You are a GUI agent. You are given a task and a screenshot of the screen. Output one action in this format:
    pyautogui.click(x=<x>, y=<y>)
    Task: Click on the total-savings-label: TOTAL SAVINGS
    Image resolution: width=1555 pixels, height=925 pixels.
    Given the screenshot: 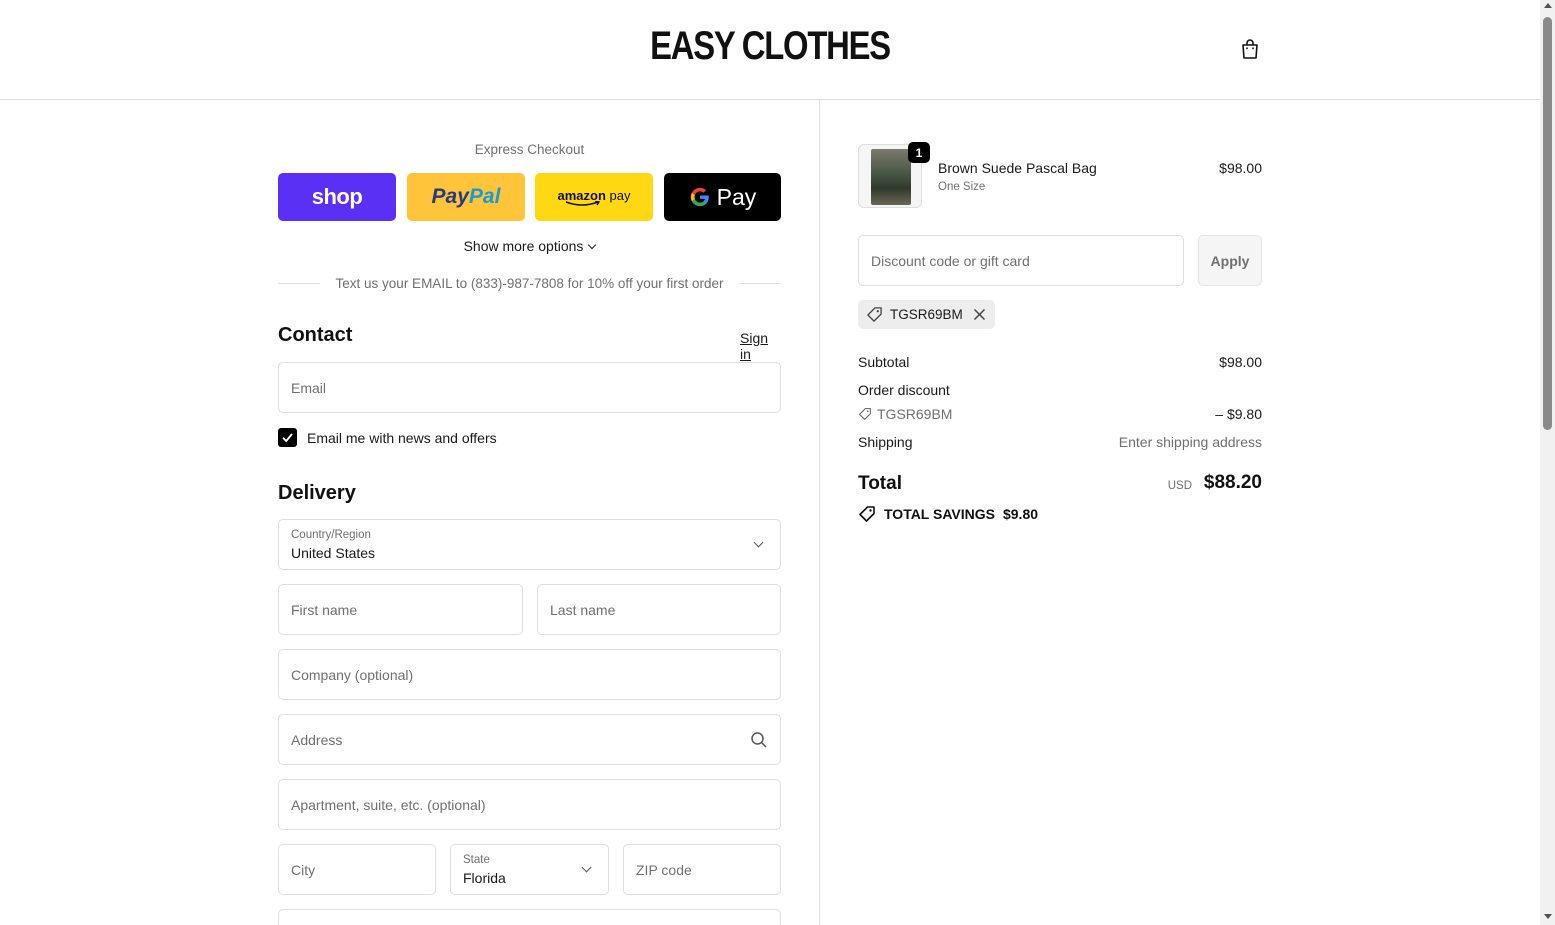 What is the action you would take?
    pyautogui.click(x=939, y=514)
    